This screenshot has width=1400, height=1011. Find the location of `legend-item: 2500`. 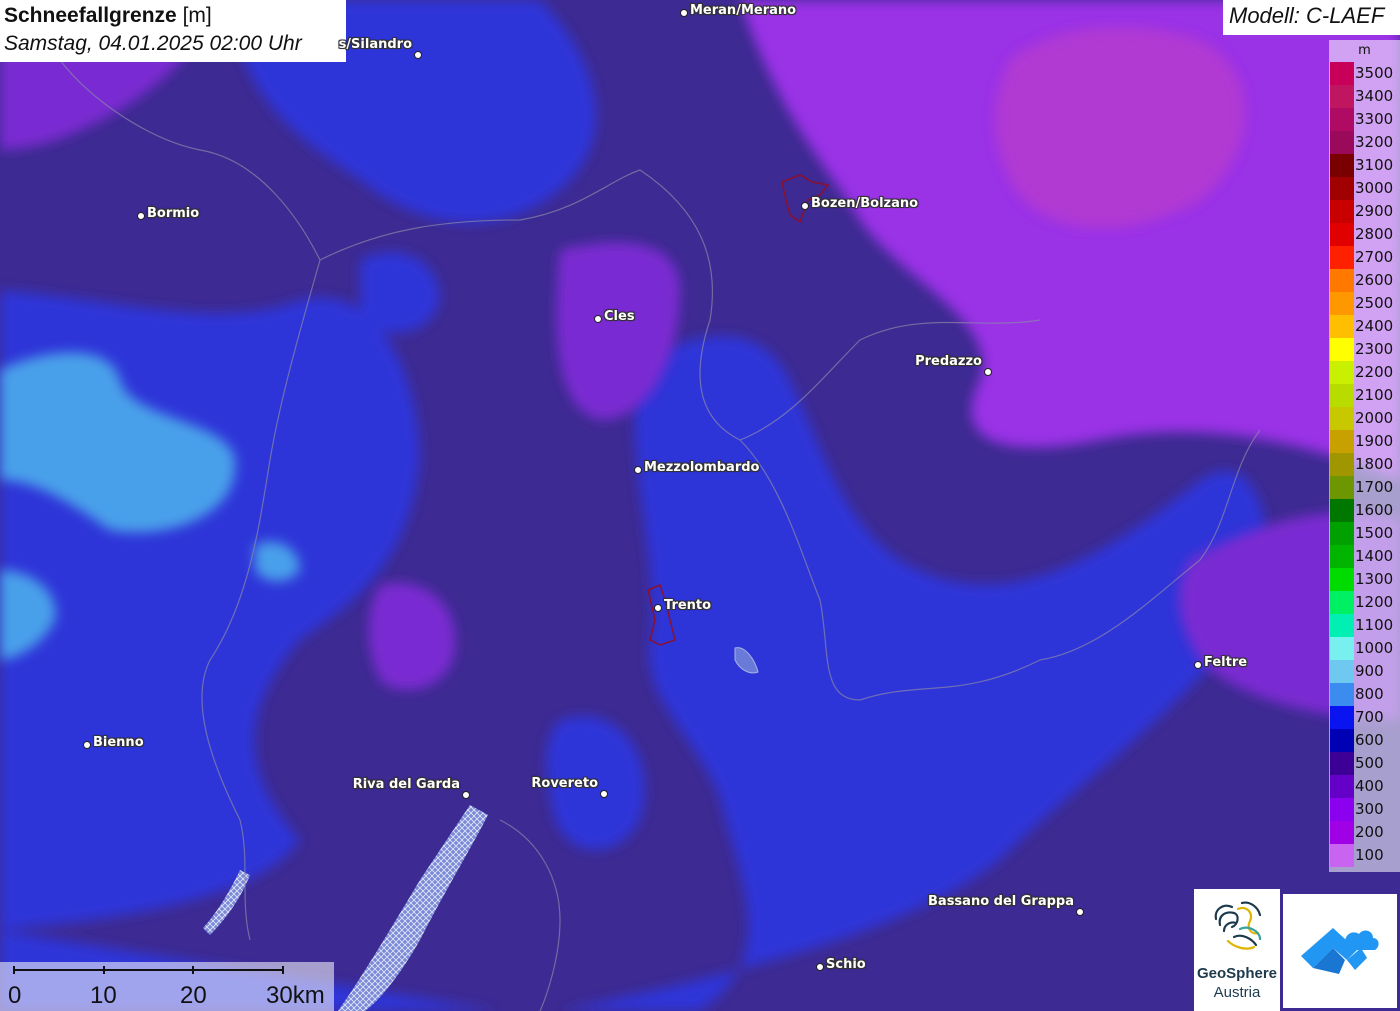

legend-item: 2500 is located at coordinates (1364, 303).